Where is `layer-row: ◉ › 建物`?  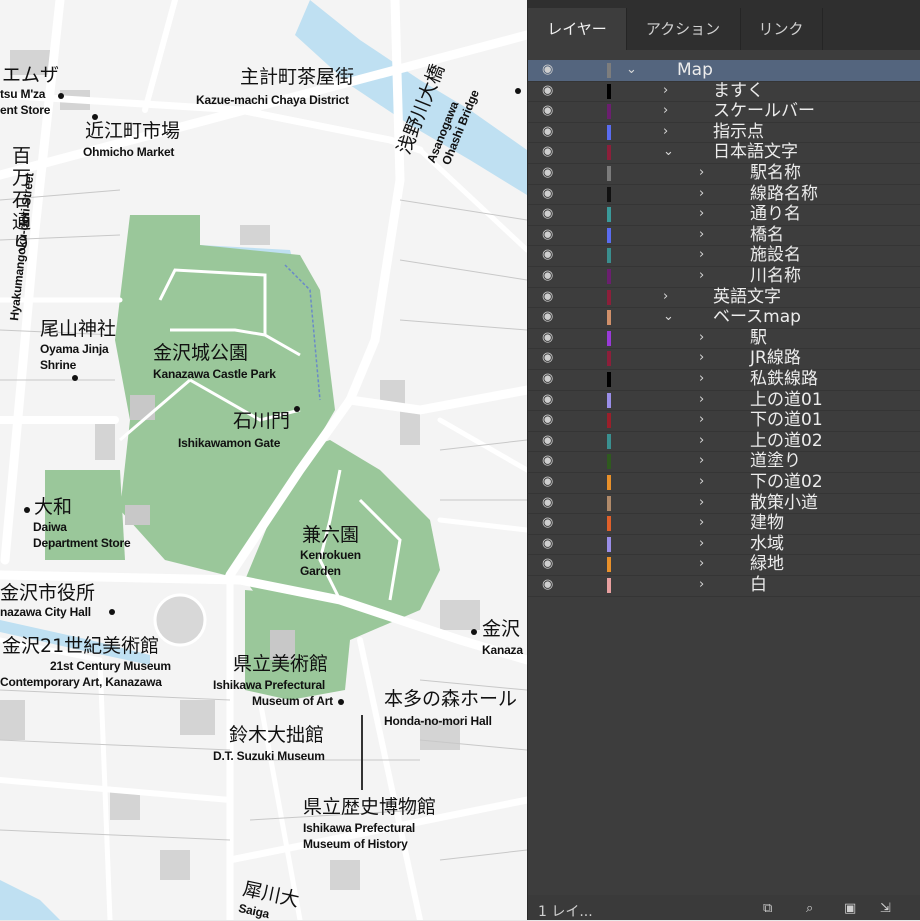 layer-row: ◉ › 建物 is located at coordinates (724, 524).